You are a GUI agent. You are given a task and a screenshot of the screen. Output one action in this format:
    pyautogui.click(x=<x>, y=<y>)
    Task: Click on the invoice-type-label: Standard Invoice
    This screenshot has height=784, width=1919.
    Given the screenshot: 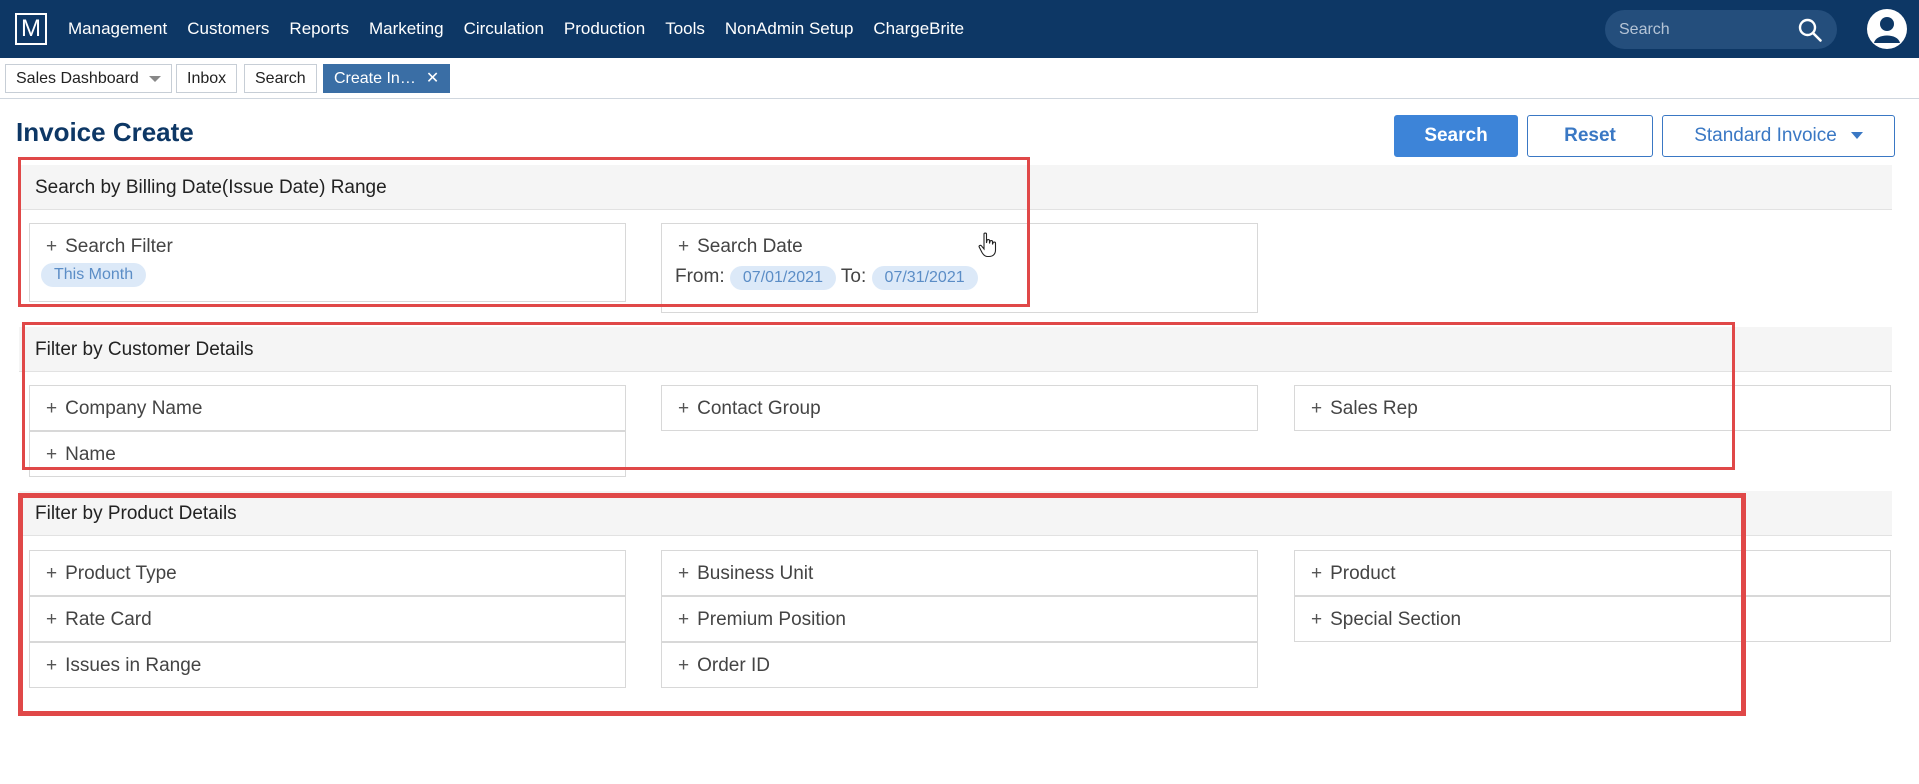 What is the action you would take?
    pyautogui.click(x=1765, y=135)
    